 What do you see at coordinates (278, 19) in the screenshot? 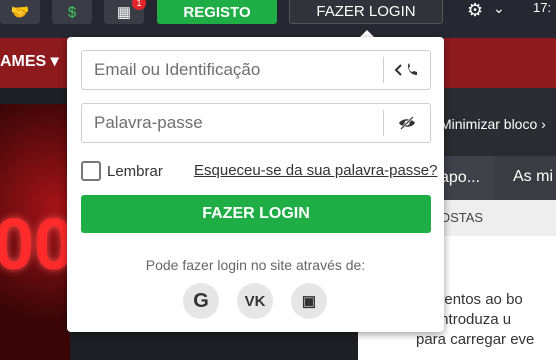
I see `top-header: 🤝 $ ▦ 1 REGISTO FAZER LOGIN ⚙ ⌄ 17:` at bounding box center [278, 19].